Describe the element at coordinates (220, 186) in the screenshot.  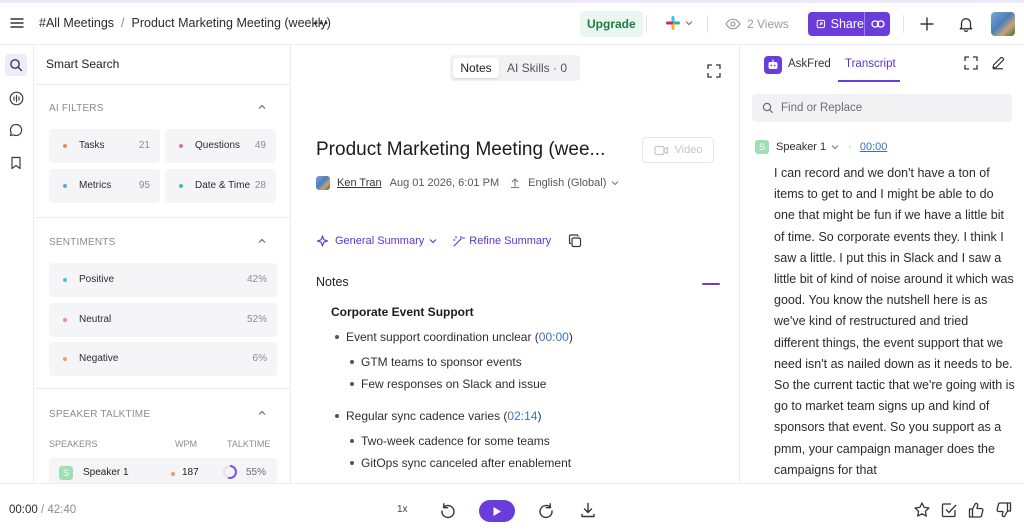
I see `filter-chip-date-time: Date & Time 28` at that location.